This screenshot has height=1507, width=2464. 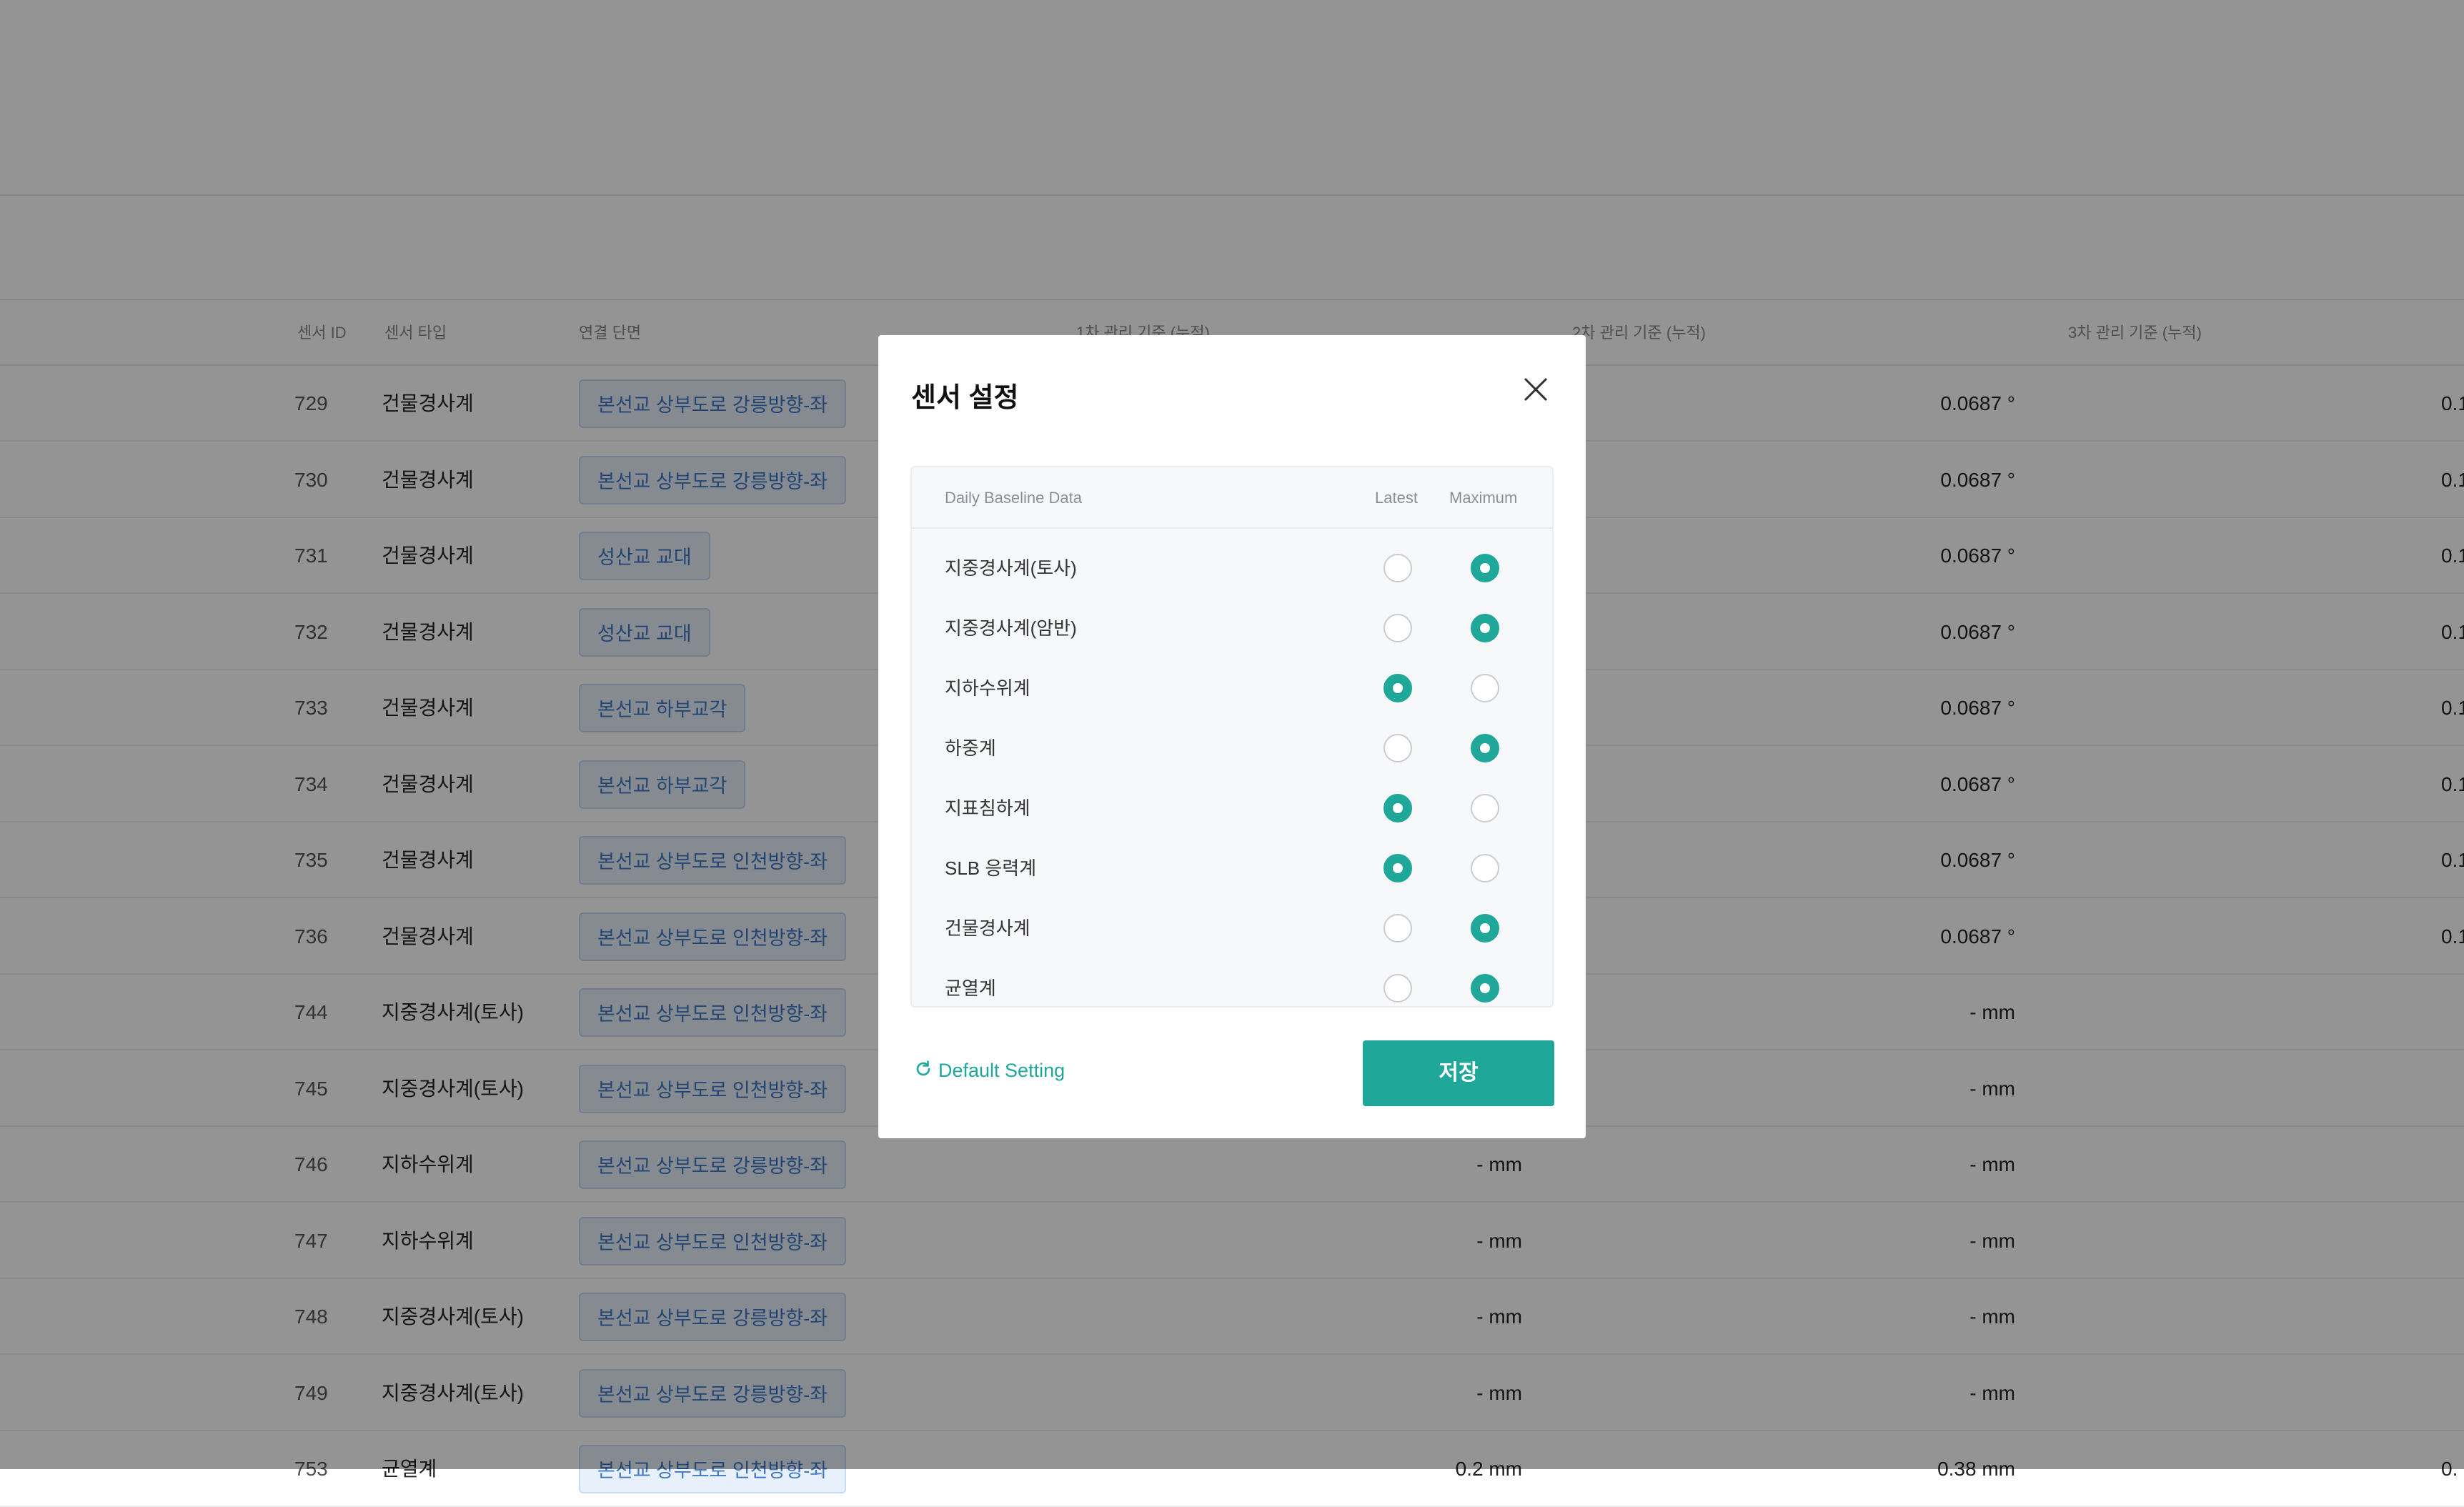 What do you see at coordinates (1011, 628) in the screenshot?
I see `option-label: 지중경사계(암반)` at bounding box center [1011, 628].